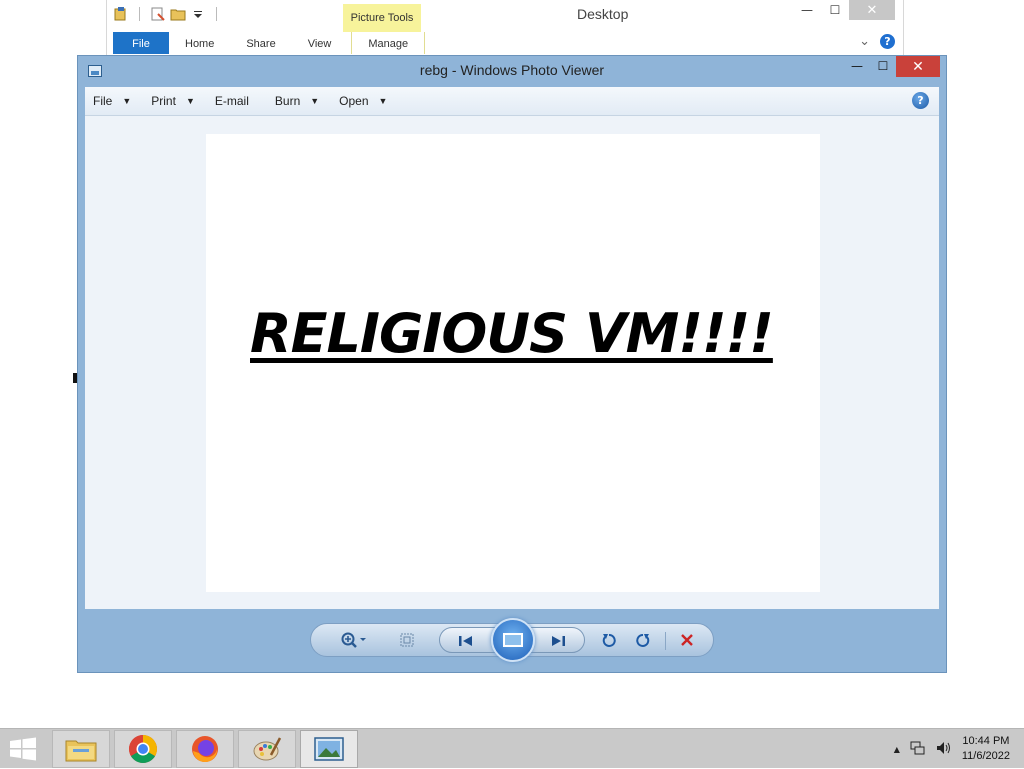  What do you see at coordinates (918, 66) in the screenshot?
I see `viewer-close-button: ✕` at bounding box center [918, 66].